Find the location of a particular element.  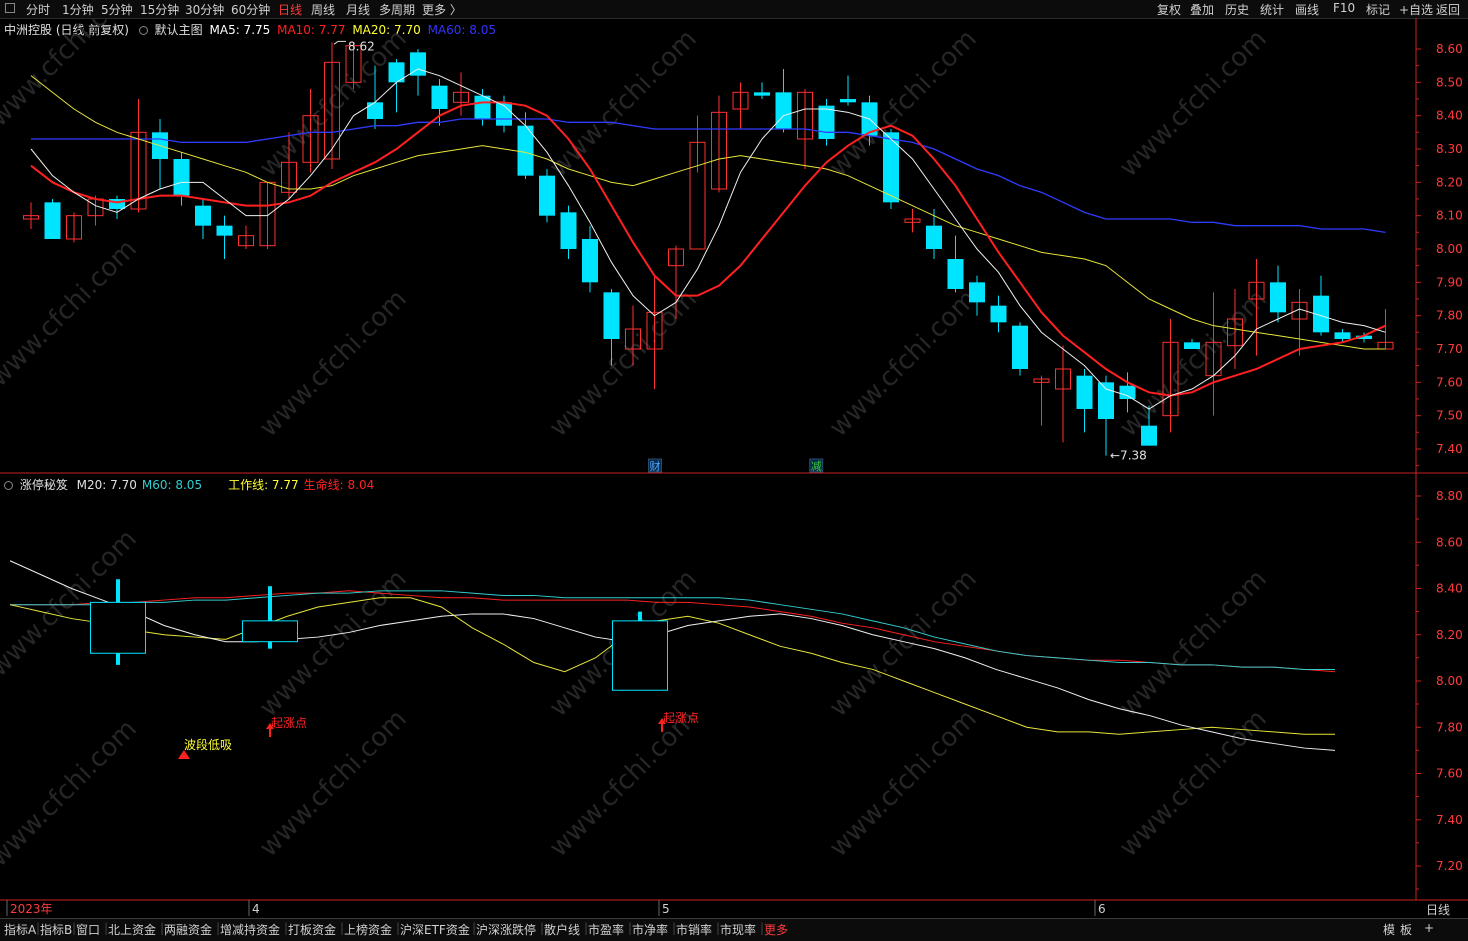

x-axis-label: 5 is located at coordinates (666, 909).